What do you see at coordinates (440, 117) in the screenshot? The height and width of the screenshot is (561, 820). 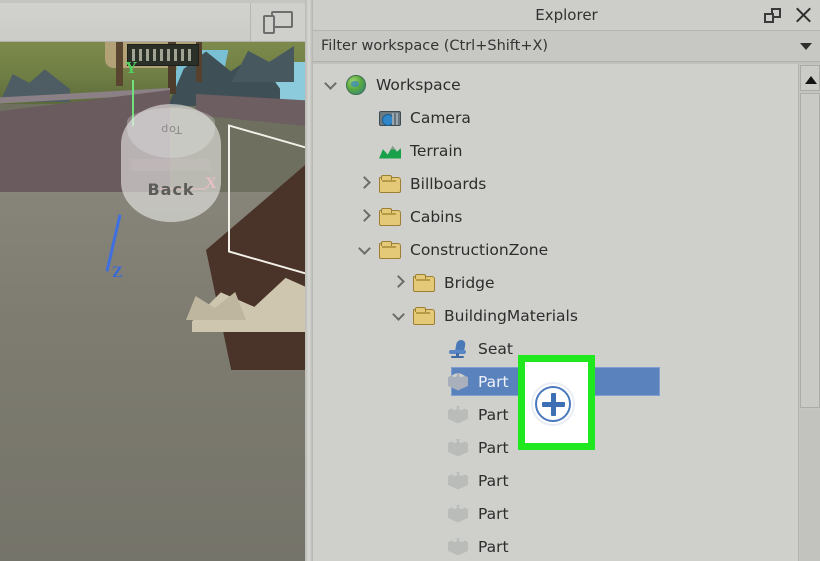 I see `tree-item-label: Camera` at bounding box center [440, 117].